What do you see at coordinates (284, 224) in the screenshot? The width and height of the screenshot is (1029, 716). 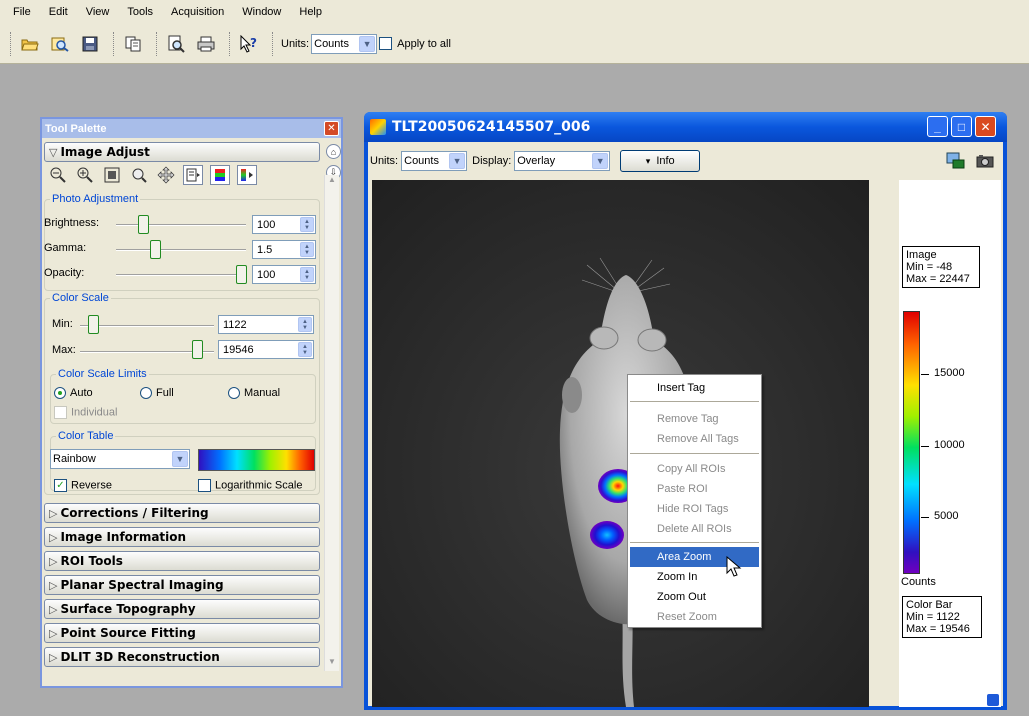 I see `brightness-spinner: 100 ▲ ▼` at bounding box center [284, 224].